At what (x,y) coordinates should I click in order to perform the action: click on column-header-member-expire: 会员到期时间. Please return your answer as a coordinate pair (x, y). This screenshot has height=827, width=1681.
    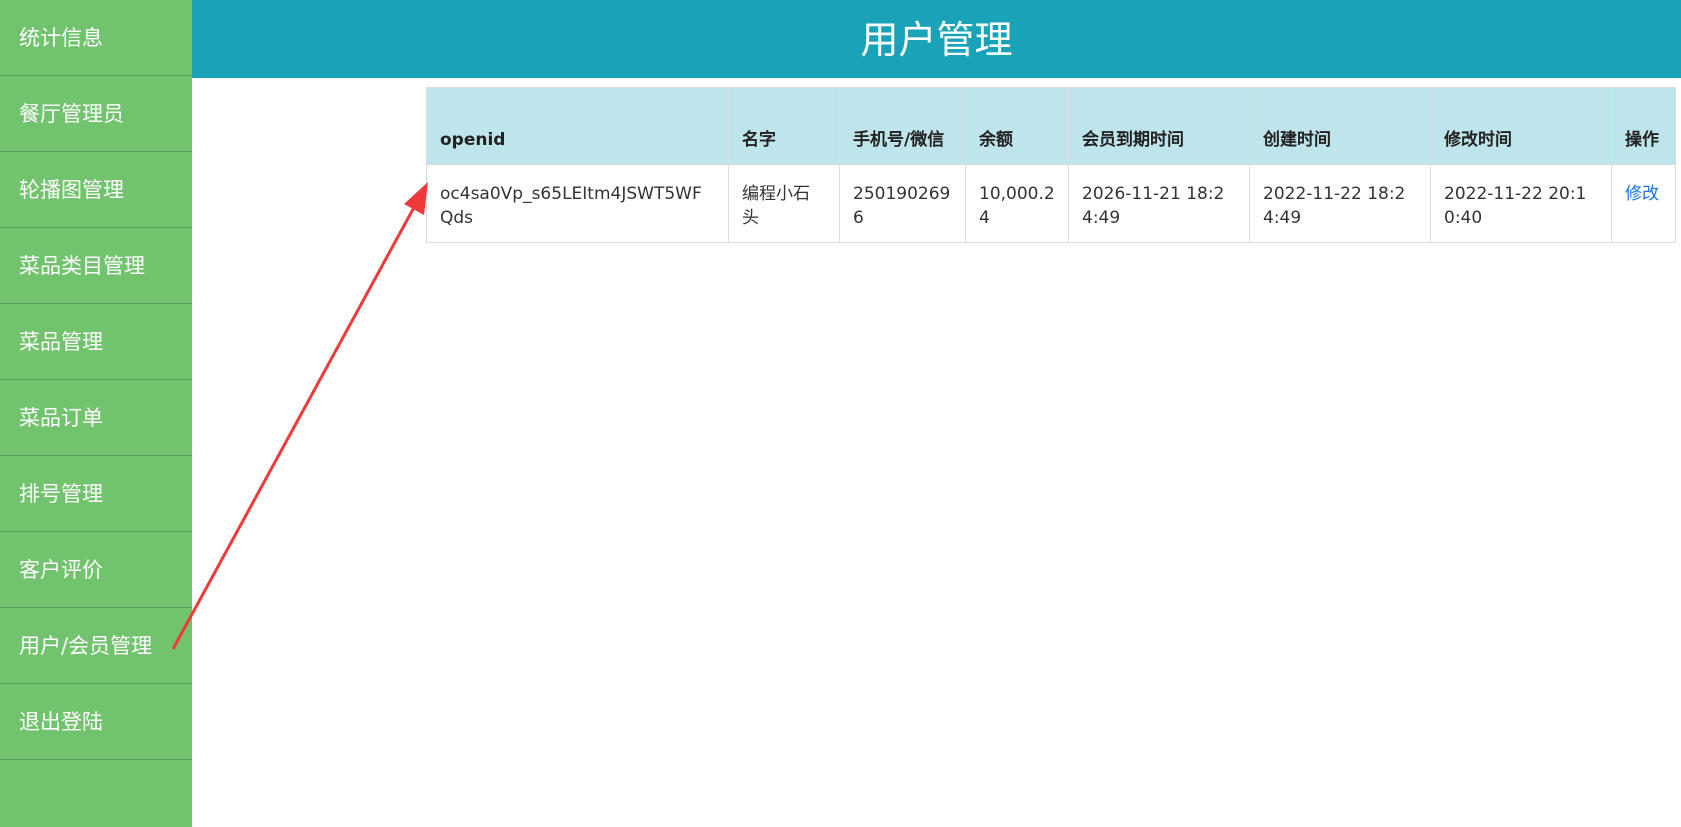
    Looking at the image, I should click on (1159, 126).